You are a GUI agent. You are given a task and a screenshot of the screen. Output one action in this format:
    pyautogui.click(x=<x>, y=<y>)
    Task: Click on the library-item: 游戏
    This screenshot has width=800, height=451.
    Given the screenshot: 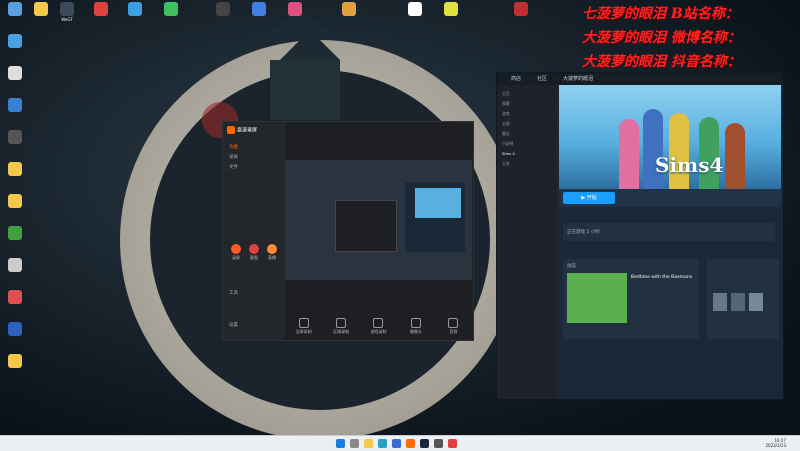 What is the action you would take?
    pyautogui.click(x=506, y=114)
    